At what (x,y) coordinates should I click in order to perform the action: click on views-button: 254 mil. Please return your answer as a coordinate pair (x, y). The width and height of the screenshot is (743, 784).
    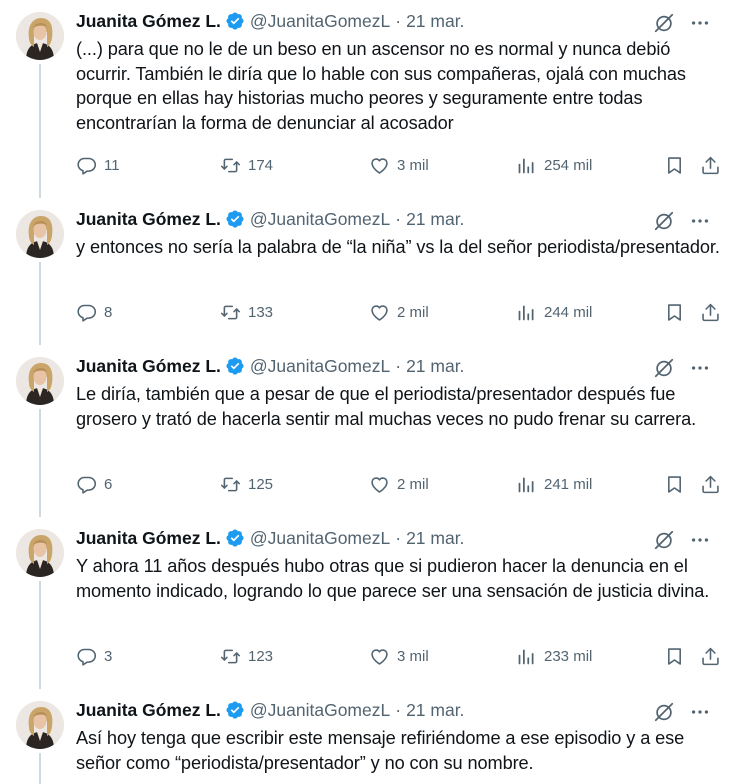
    Looking at the image, I should click on (554, 165).